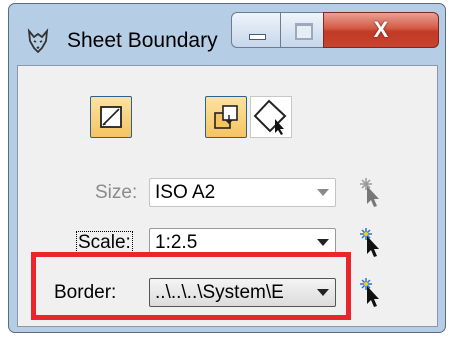 This screenshot has width=456, height=343. I want to click on boundary-placement-icon, so click(111, 117).